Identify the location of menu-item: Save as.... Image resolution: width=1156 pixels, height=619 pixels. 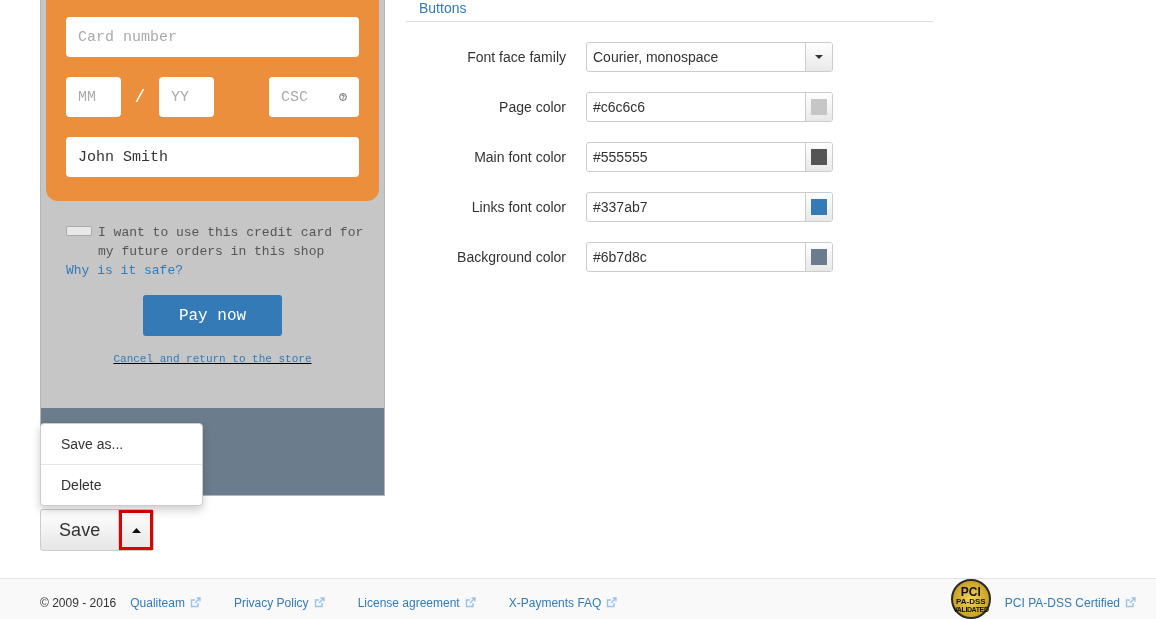
(121, 444).